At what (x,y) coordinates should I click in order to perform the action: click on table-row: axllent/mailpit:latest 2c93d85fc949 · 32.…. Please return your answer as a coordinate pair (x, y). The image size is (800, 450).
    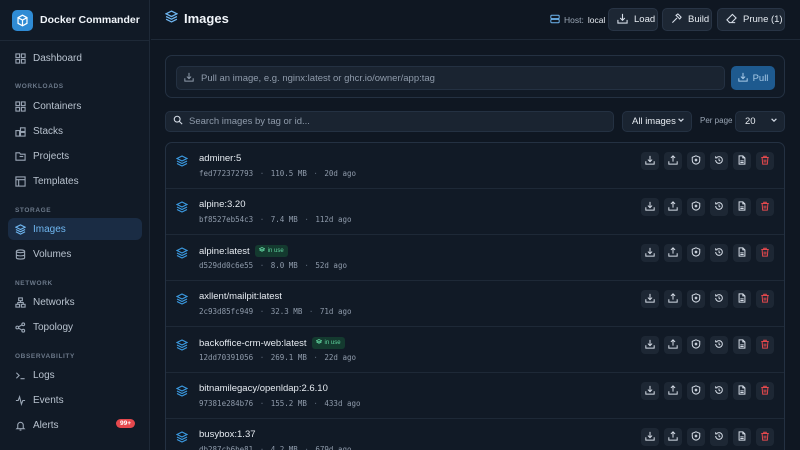
    Looking at the image, I should click on (475, 304).